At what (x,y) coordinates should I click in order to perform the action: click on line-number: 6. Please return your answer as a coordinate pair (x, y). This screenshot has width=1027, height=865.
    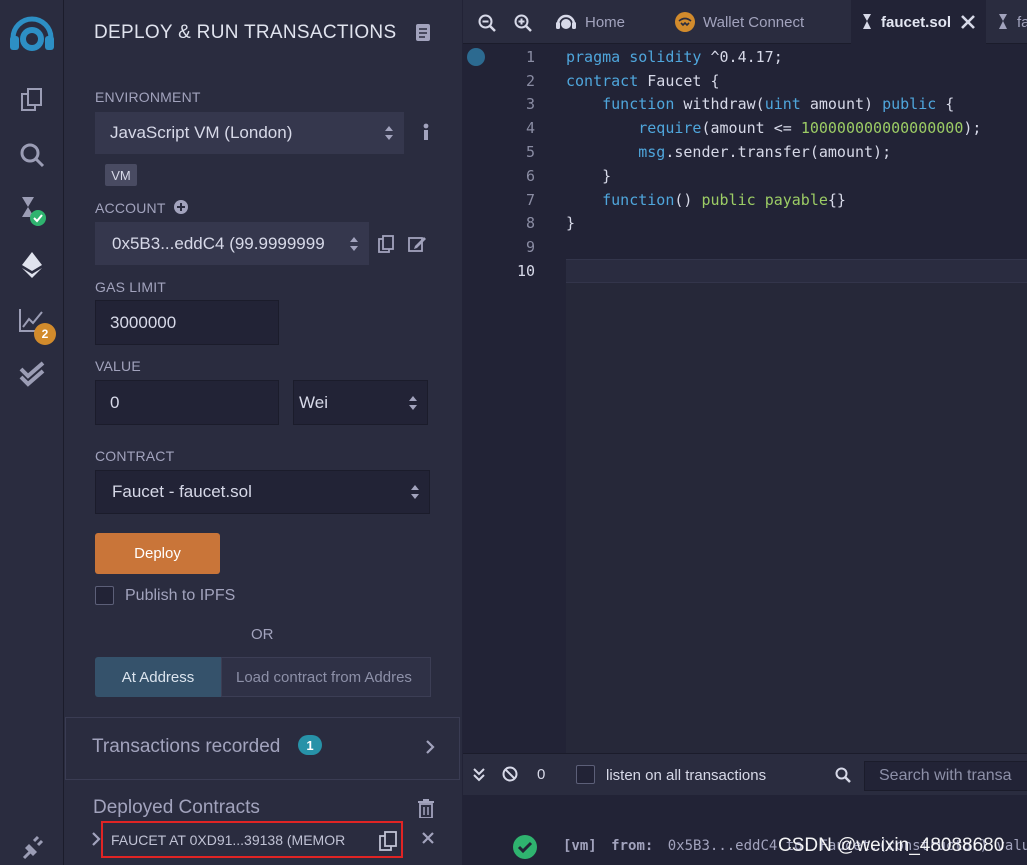
    Looking at the image, I should click on (530, 176).